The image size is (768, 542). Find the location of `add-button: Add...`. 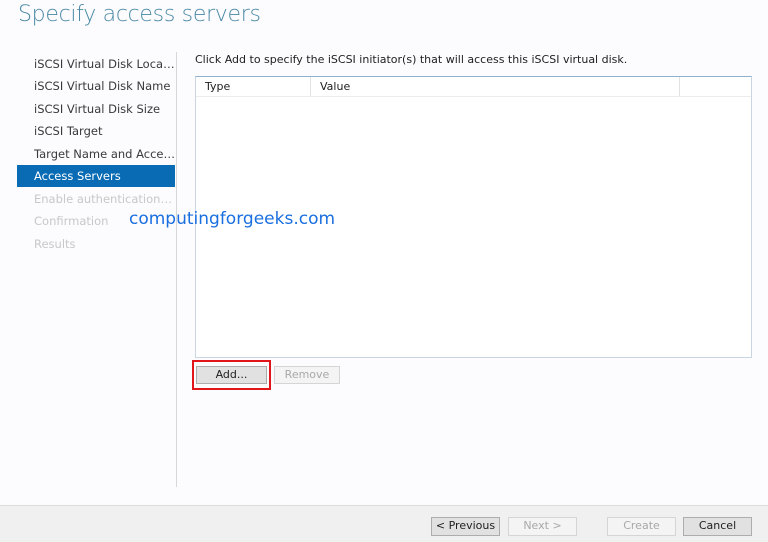

add-button: Add... is located at coordinates (231, 375).